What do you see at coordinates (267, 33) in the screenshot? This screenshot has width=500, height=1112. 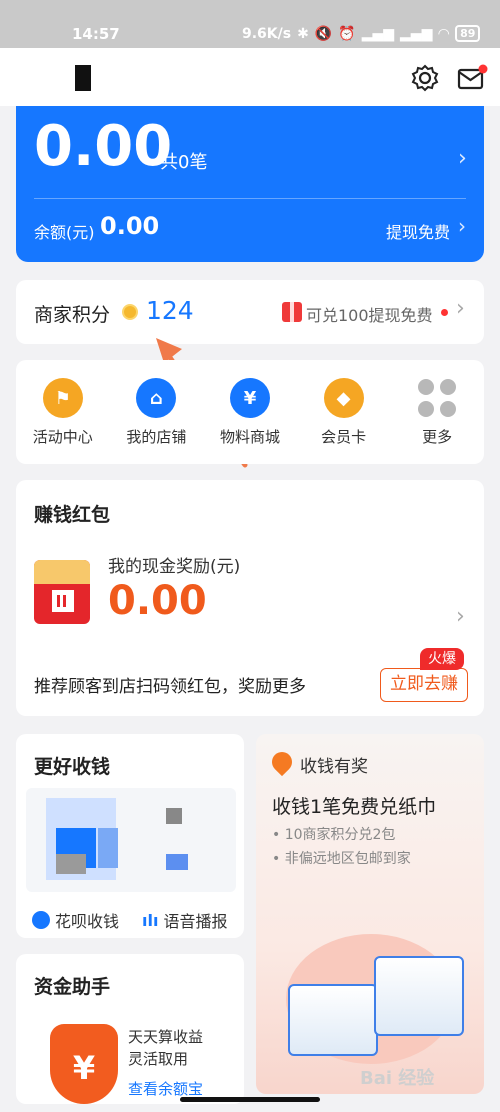 I see `net-speed: 9.6K/s` at bounding box center [267, 33].